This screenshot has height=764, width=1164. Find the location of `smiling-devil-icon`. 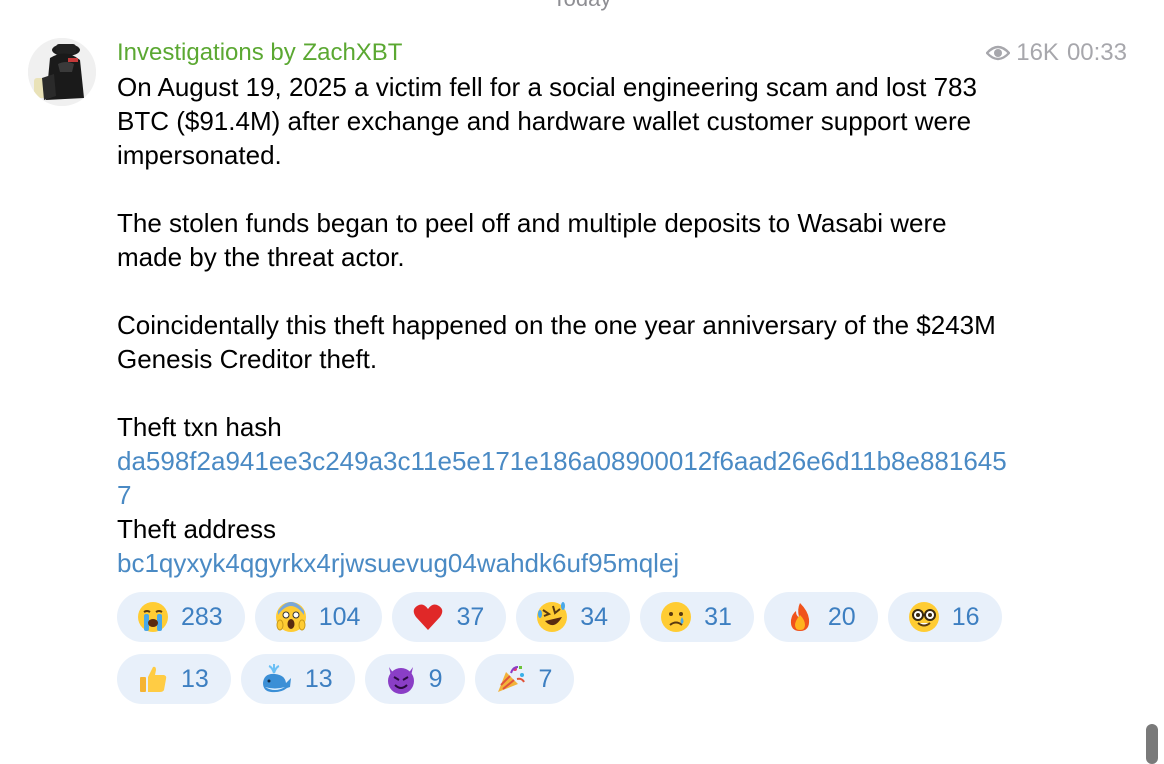

smiling-devil-icon is located at coordinates (401, 679).